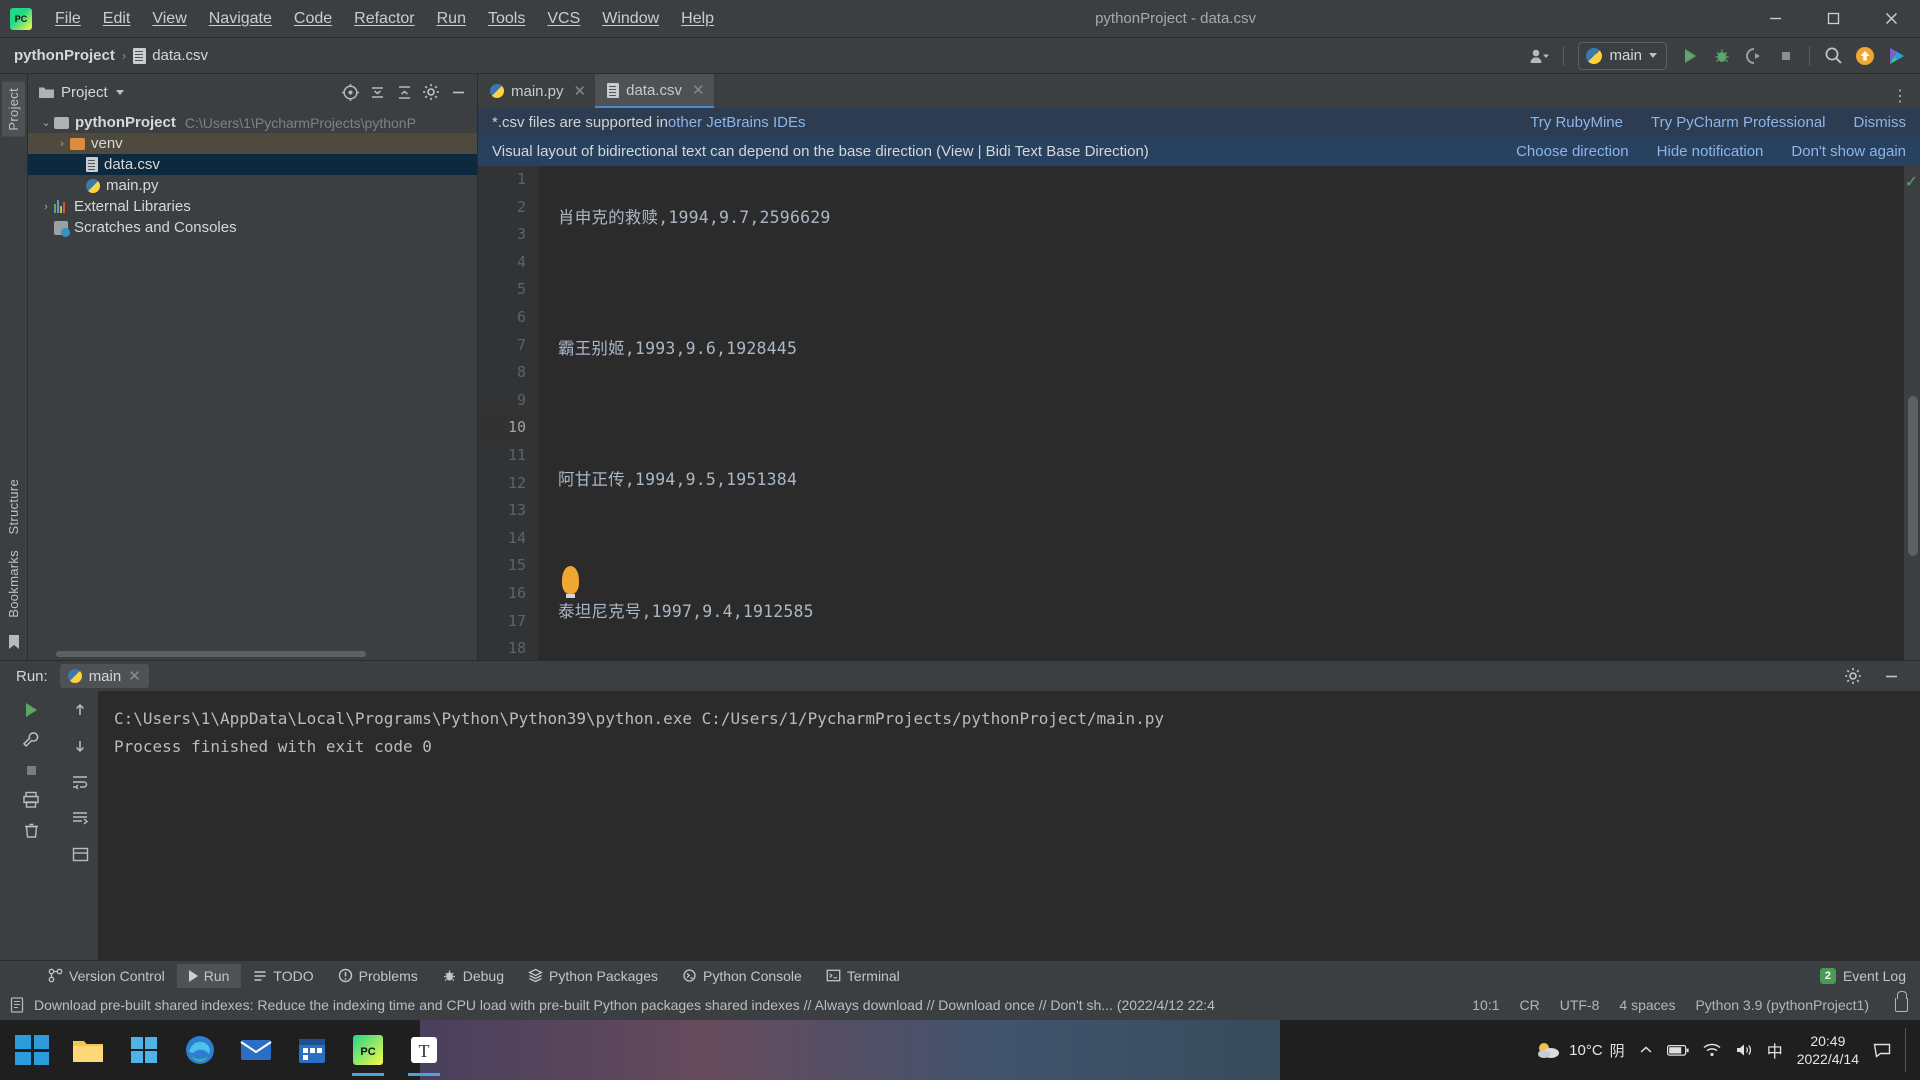  What do you see at coordinates (252, 185) in the screenshot?
I see `tree-item-main-py: main.py` at bounding box center [252, 185].